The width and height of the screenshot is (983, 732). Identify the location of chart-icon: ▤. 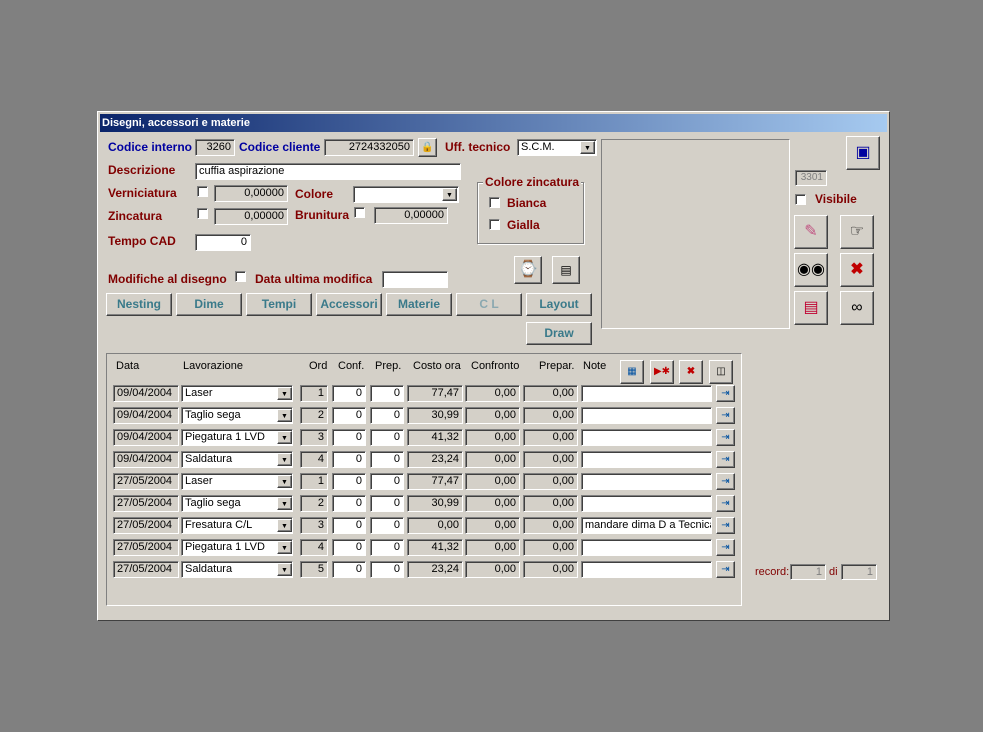
(566, 270).